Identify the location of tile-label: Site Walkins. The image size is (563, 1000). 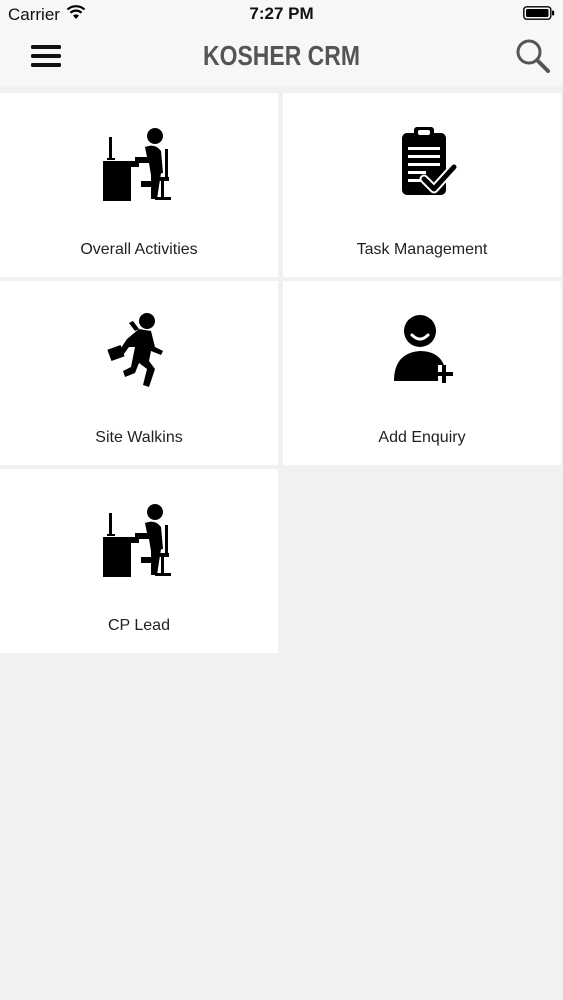
(139, 437).